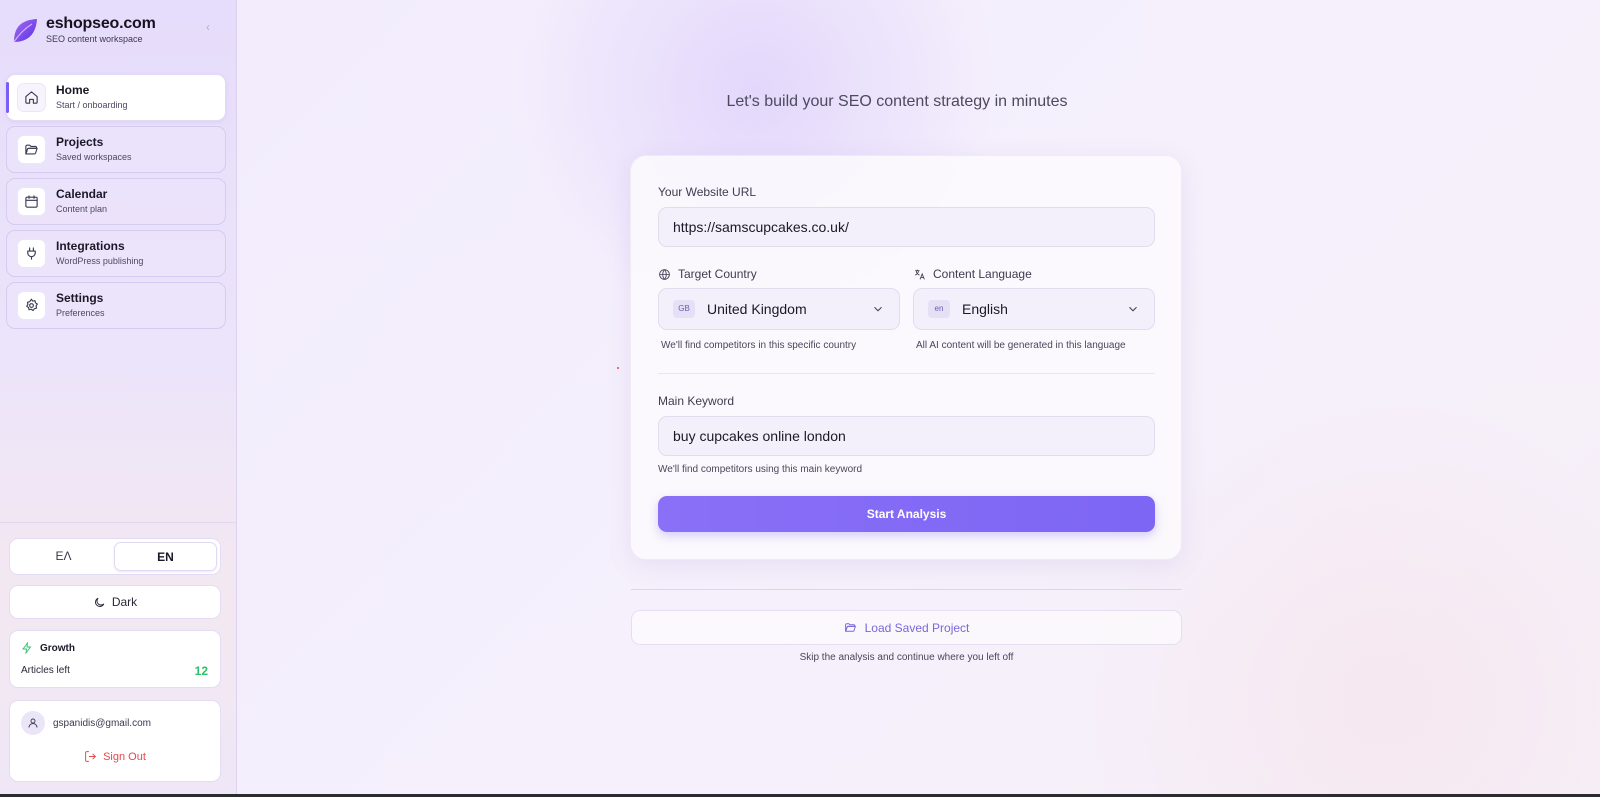  Describe the element at coordinates (906, 514) in the screenshot. I see `start-analysis-button: Start Analysis` at that location.